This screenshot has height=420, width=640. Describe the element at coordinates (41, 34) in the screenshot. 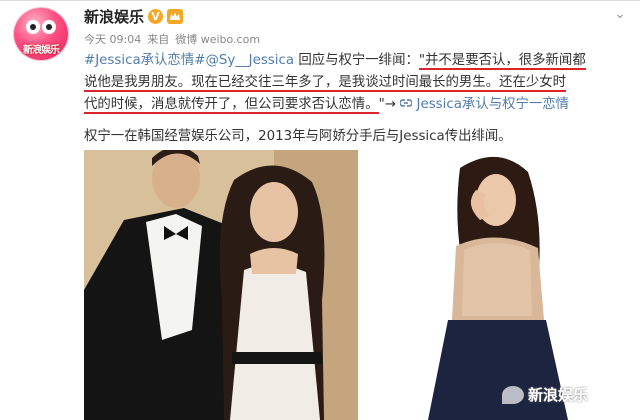

I see `avatar: 新浪娱乐` at that location.